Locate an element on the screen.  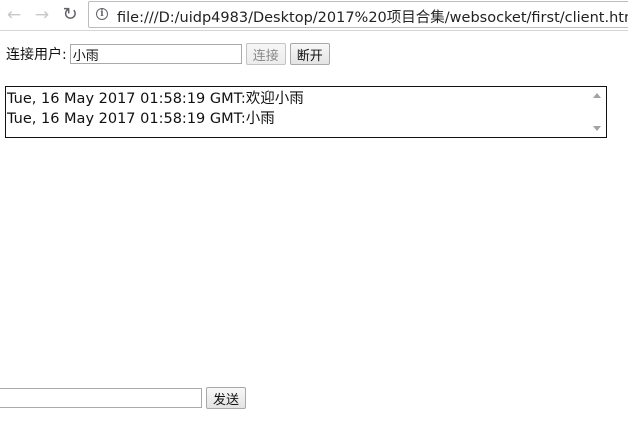
message-input is located at coordinates (101, 398).